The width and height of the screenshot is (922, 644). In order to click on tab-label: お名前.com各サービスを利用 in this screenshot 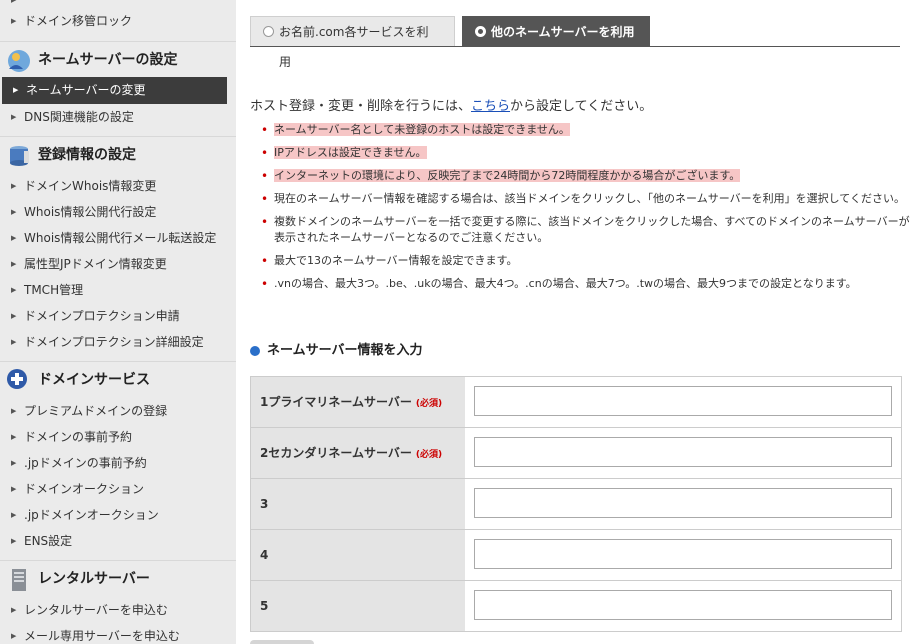, I will do `click(354, 47)`.